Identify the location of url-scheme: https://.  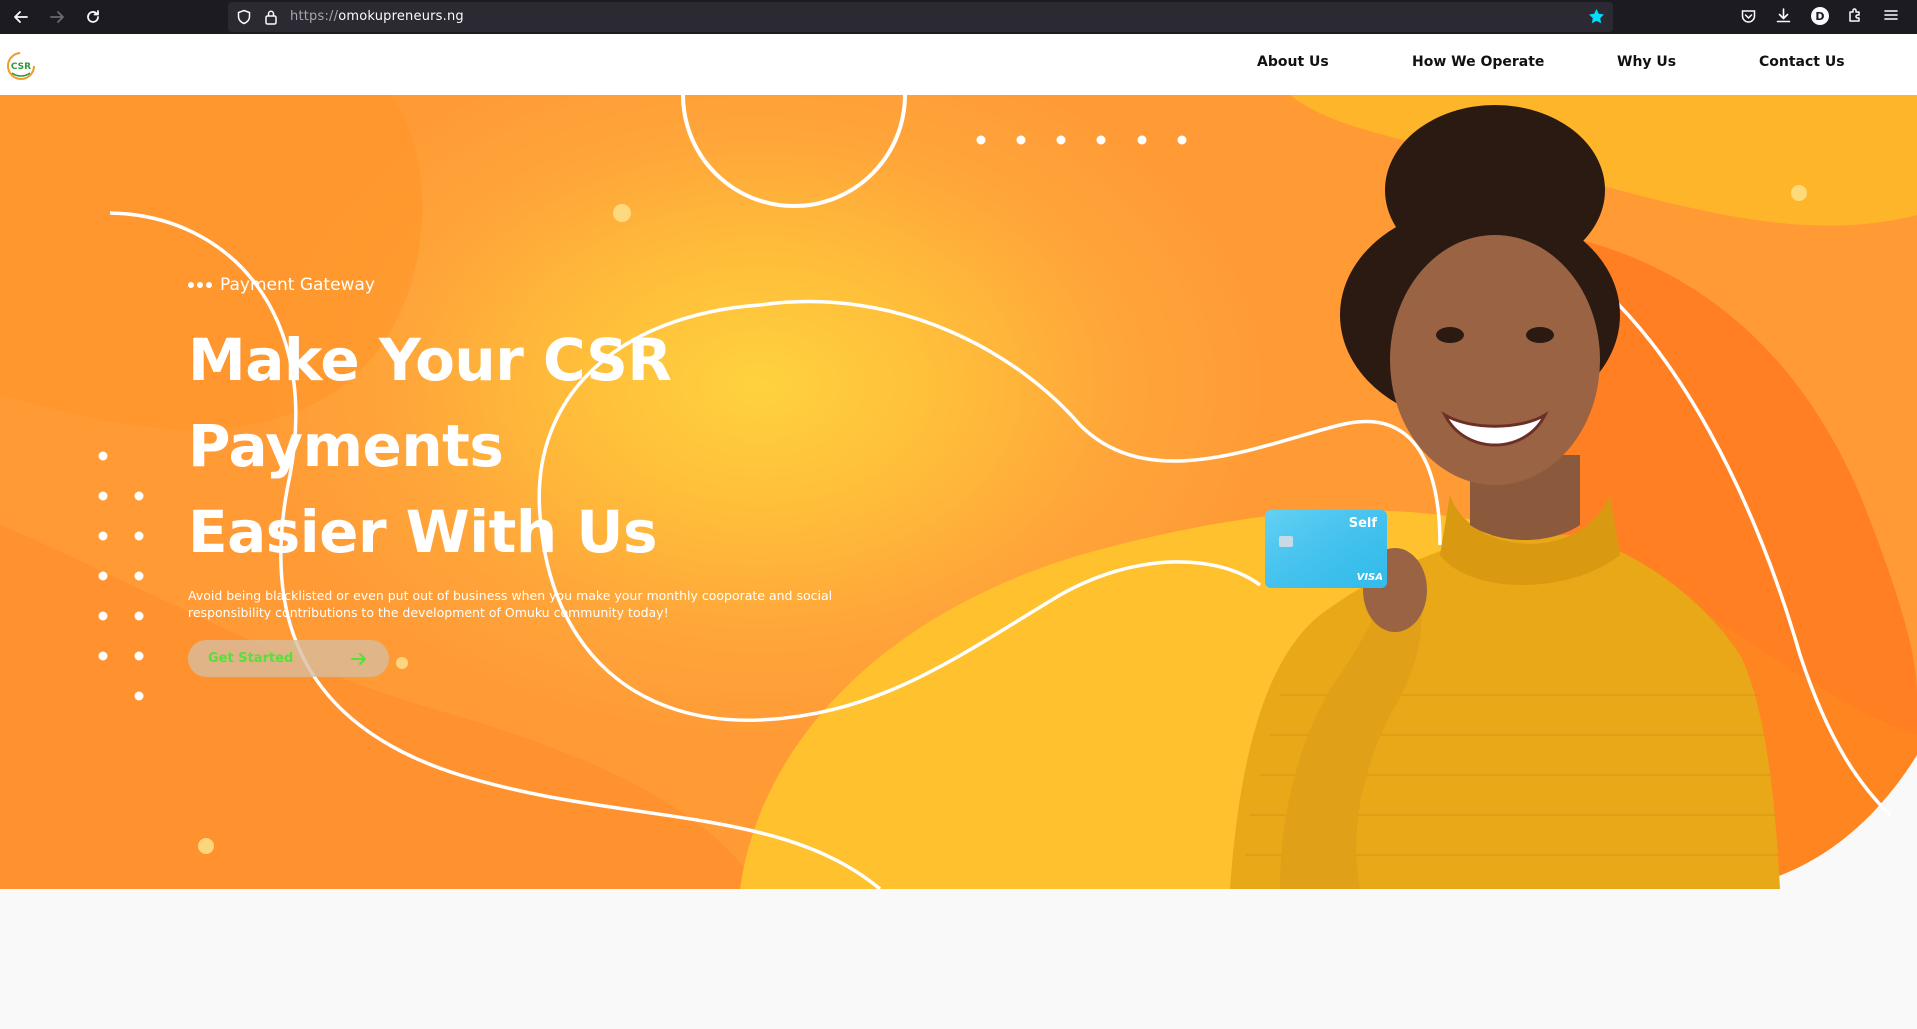
(314, 16).